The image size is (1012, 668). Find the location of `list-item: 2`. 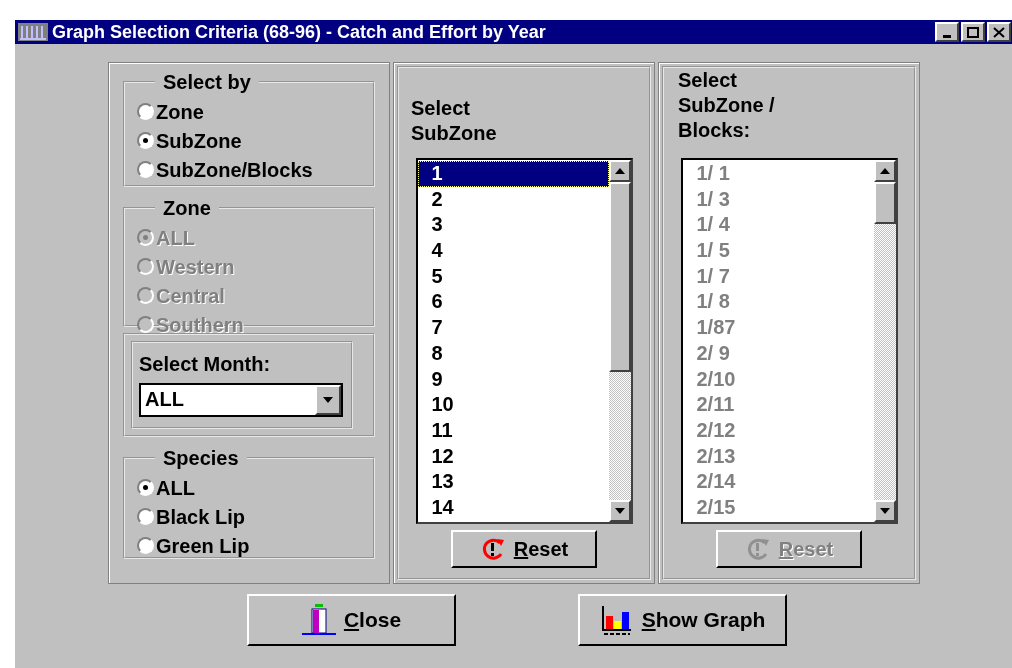

list-item: 2 is located at coordinates (513, 199).